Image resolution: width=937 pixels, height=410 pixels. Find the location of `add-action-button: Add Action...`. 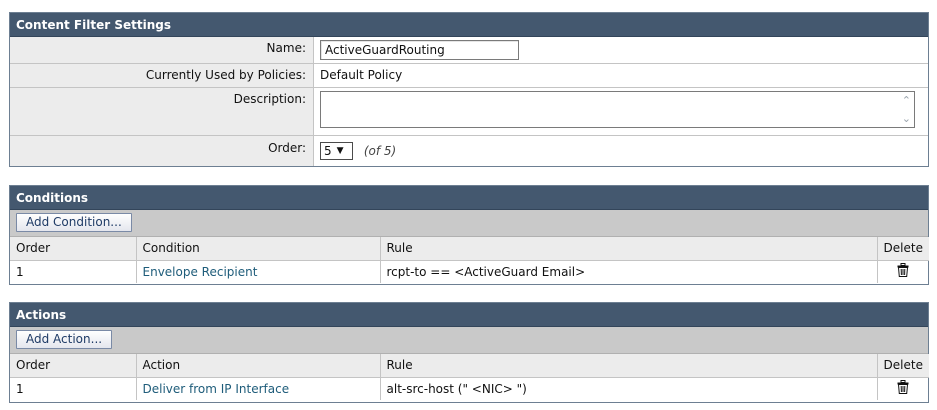

add-action-button: Add Action... is located at coordinates (64, 339).